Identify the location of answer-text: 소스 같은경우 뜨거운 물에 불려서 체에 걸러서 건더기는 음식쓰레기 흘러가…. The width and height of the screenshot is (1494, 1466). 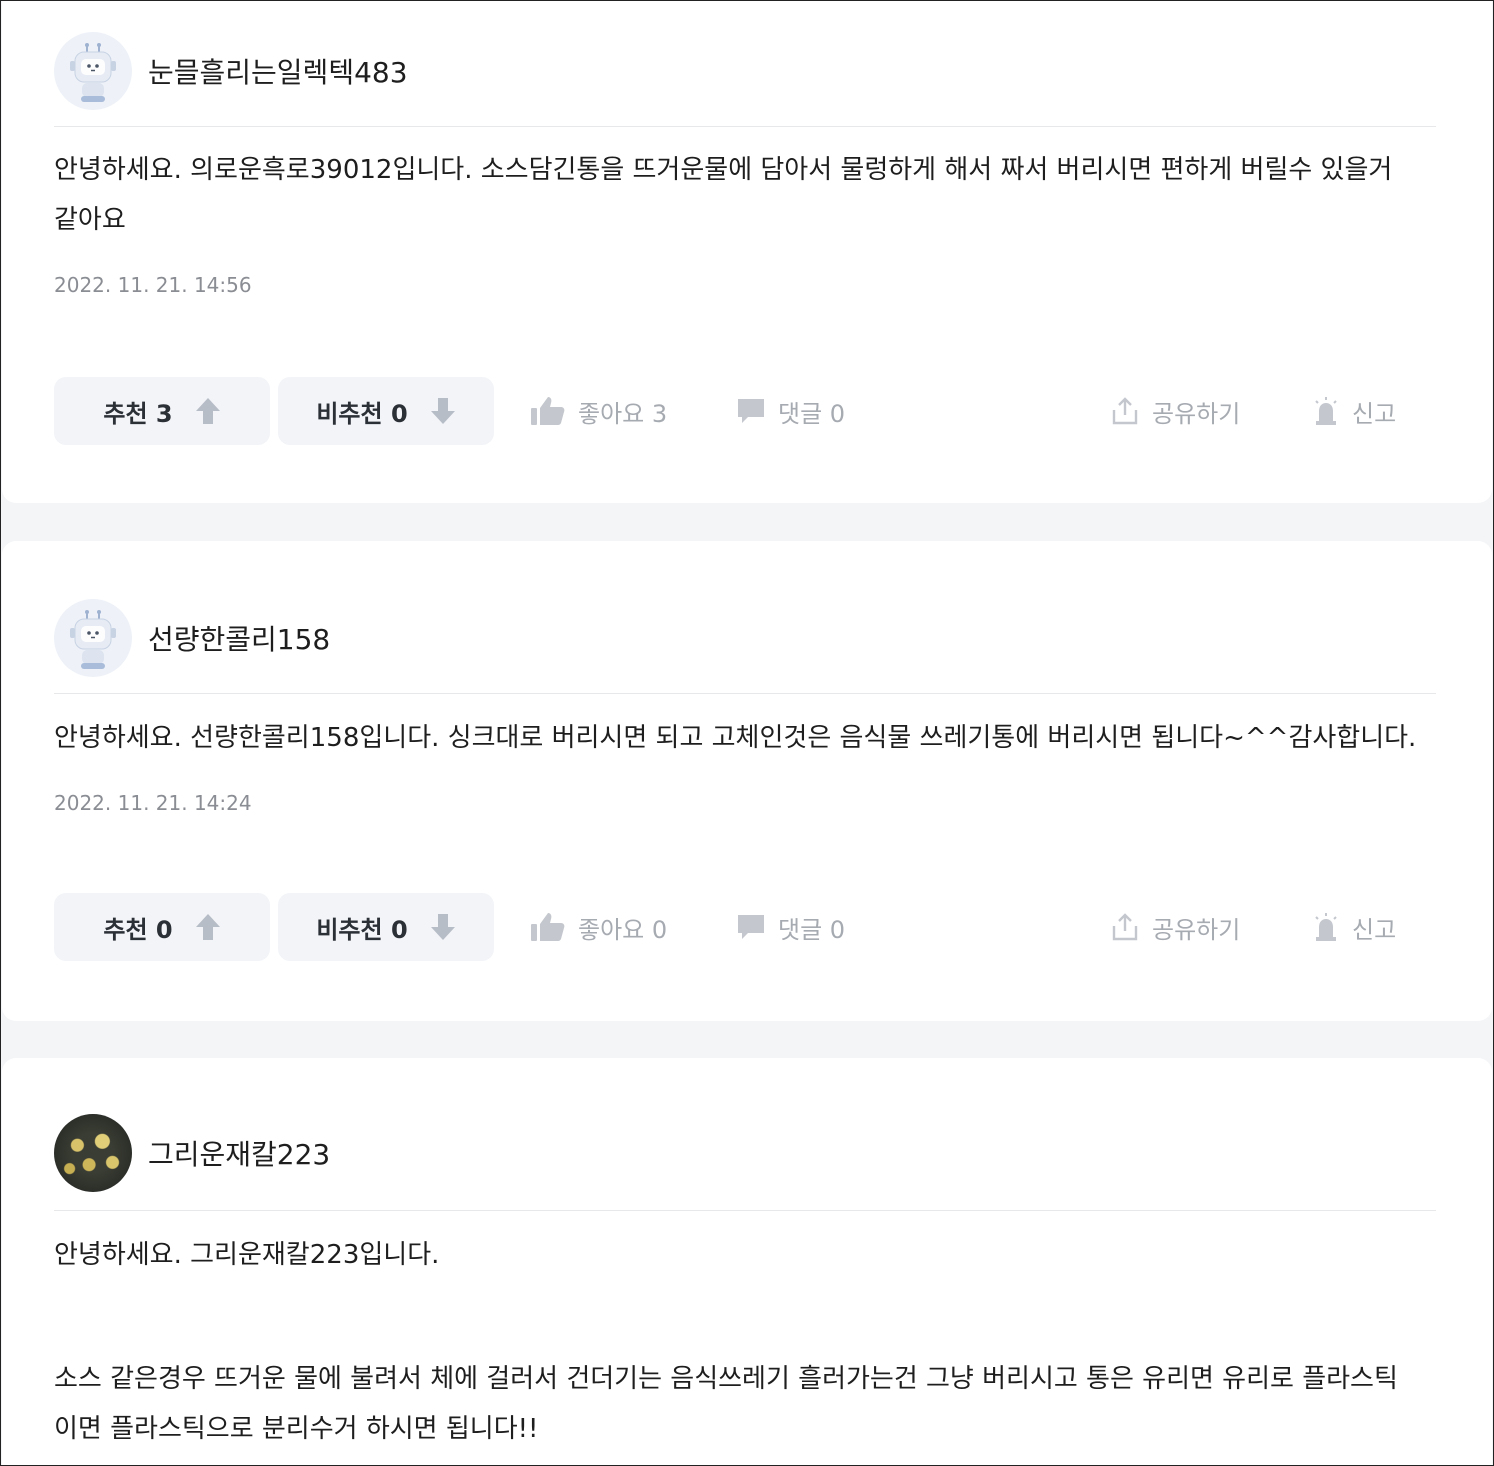
(726, 1379).